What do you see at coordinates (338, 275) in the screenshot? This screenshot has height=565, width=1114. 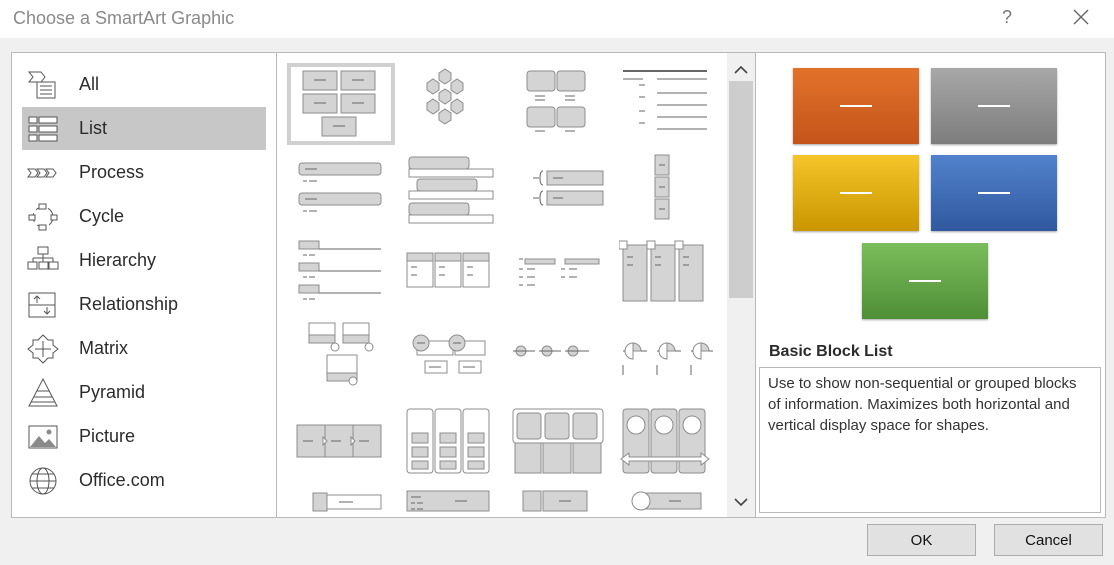 I see `layout-table-list` at bounding box center [338, 275].